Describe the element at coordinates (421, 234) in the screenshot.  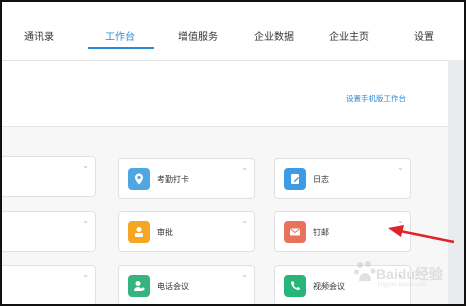
I see `annotation-arrow-icon` at that location.